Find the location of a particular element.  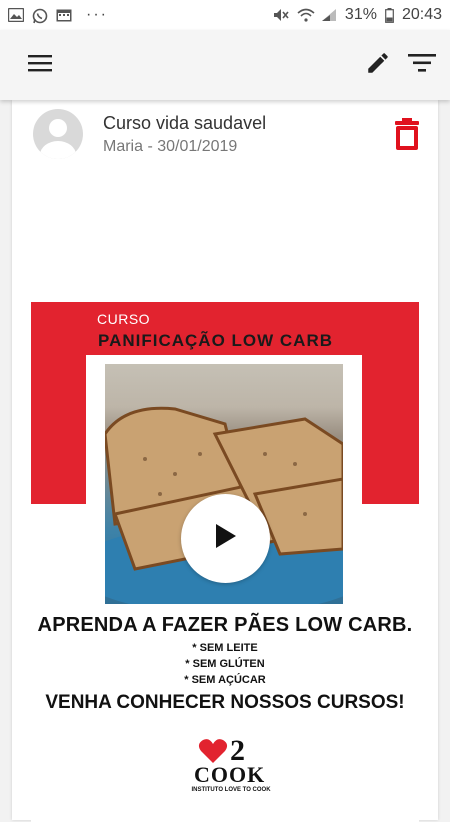

image-icon is located at coordinates (16, 15).